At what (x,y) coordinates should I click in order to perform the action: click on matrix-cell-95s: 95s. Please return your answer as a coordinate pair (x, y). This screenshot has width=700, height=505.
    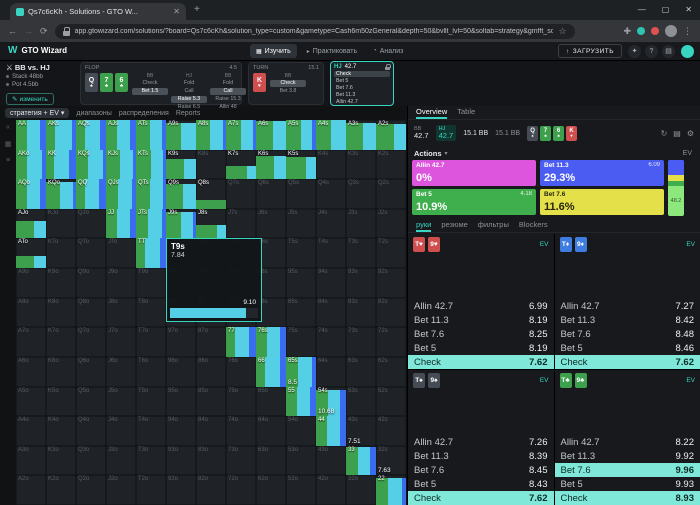
    Looking at the image, I should click on (301, 283).